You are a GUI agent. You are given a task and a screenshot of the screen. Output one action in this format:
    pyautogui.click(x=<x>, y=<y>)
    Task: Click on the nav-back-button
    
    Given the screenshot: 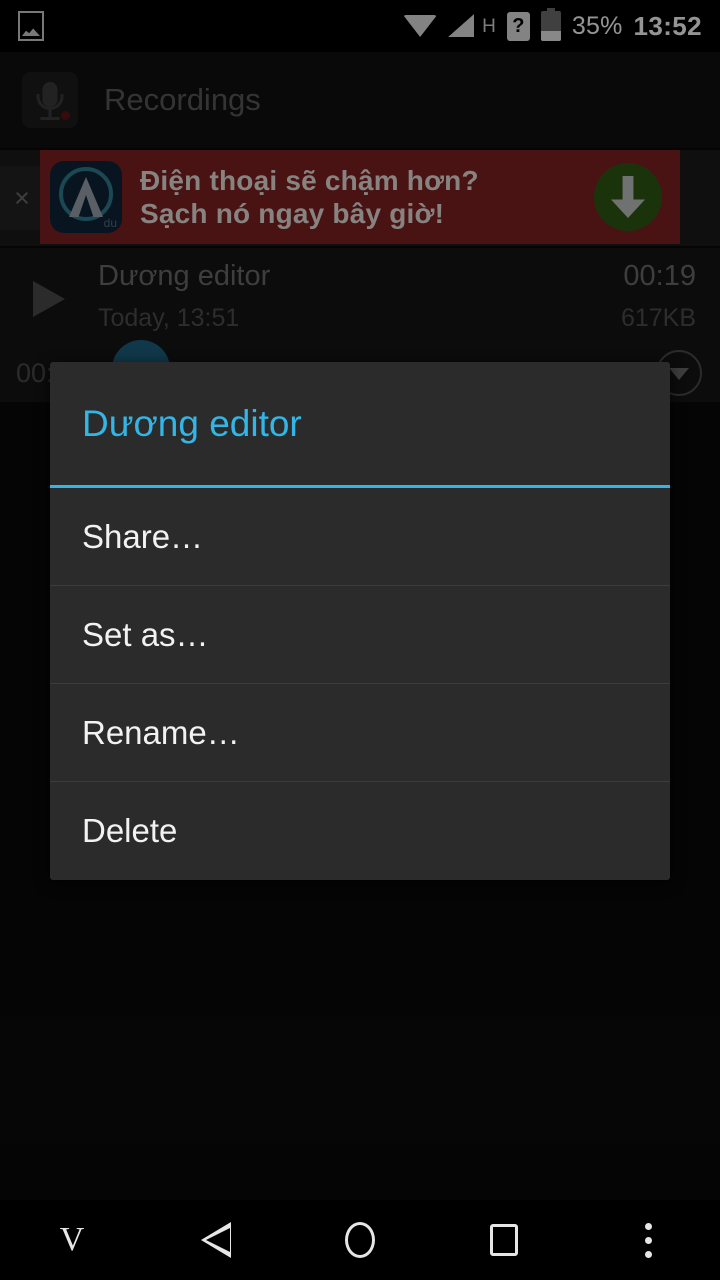 What is the action you would take?
    pyautogui.click(x=216, y=1240)
    